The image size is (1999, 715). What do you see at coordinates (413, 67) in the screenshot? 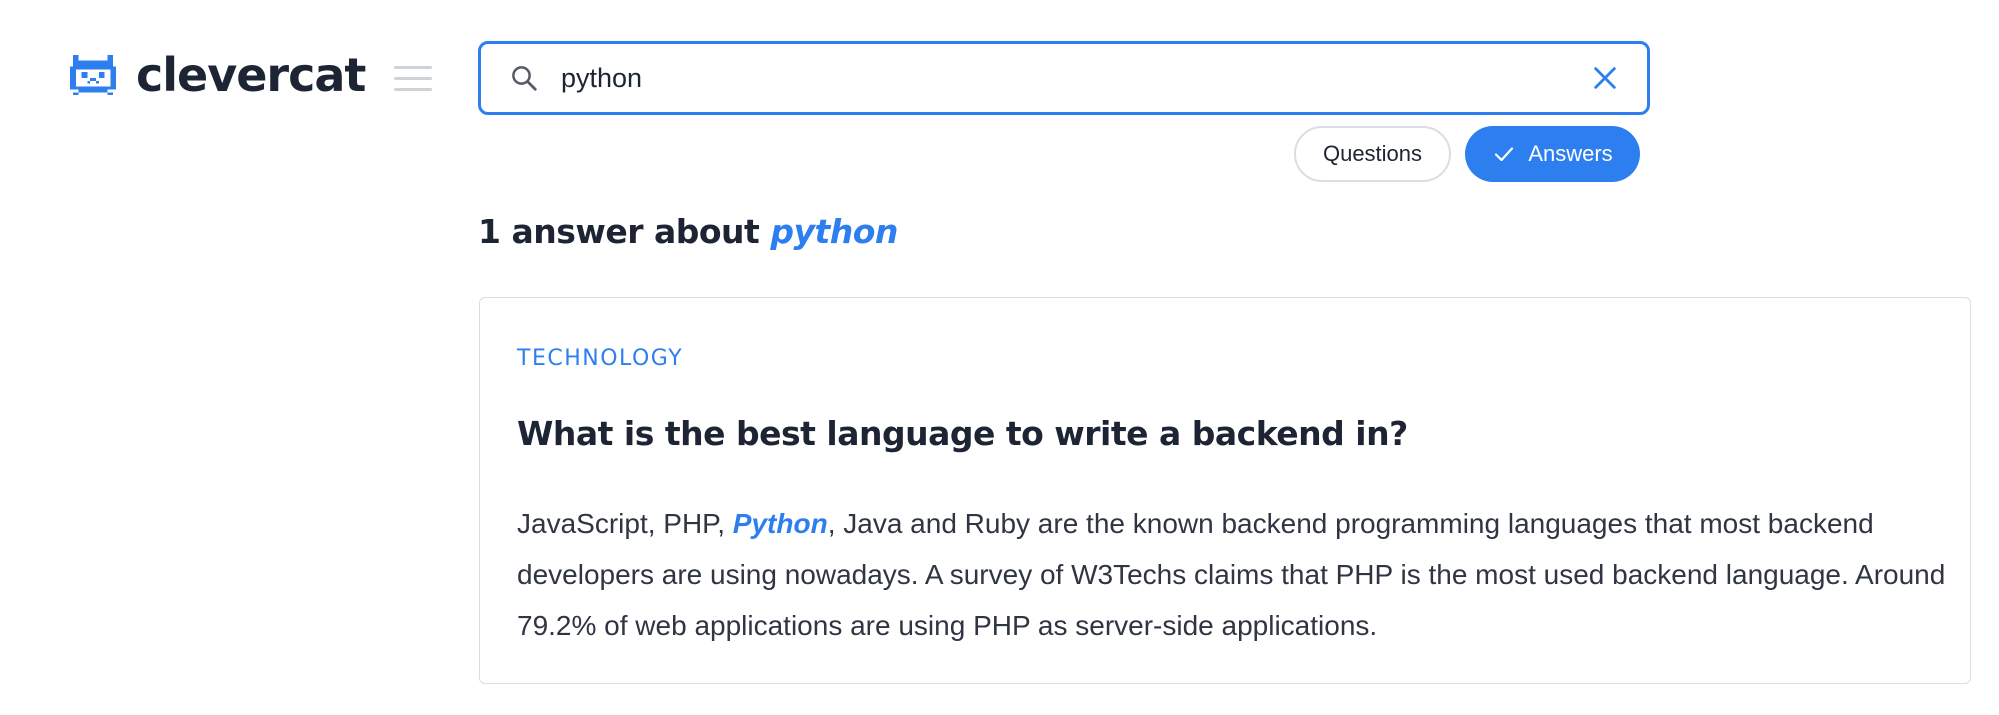
I see `hamburger-menu-icon` at bounding box center [413, 67].